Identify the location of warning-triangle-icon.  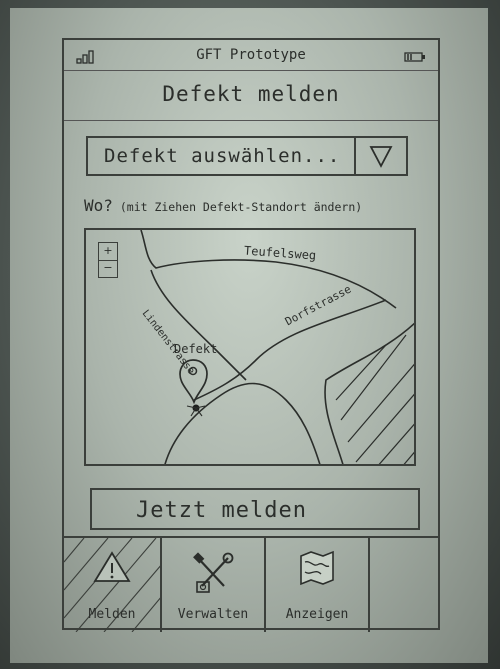
(112, 566).